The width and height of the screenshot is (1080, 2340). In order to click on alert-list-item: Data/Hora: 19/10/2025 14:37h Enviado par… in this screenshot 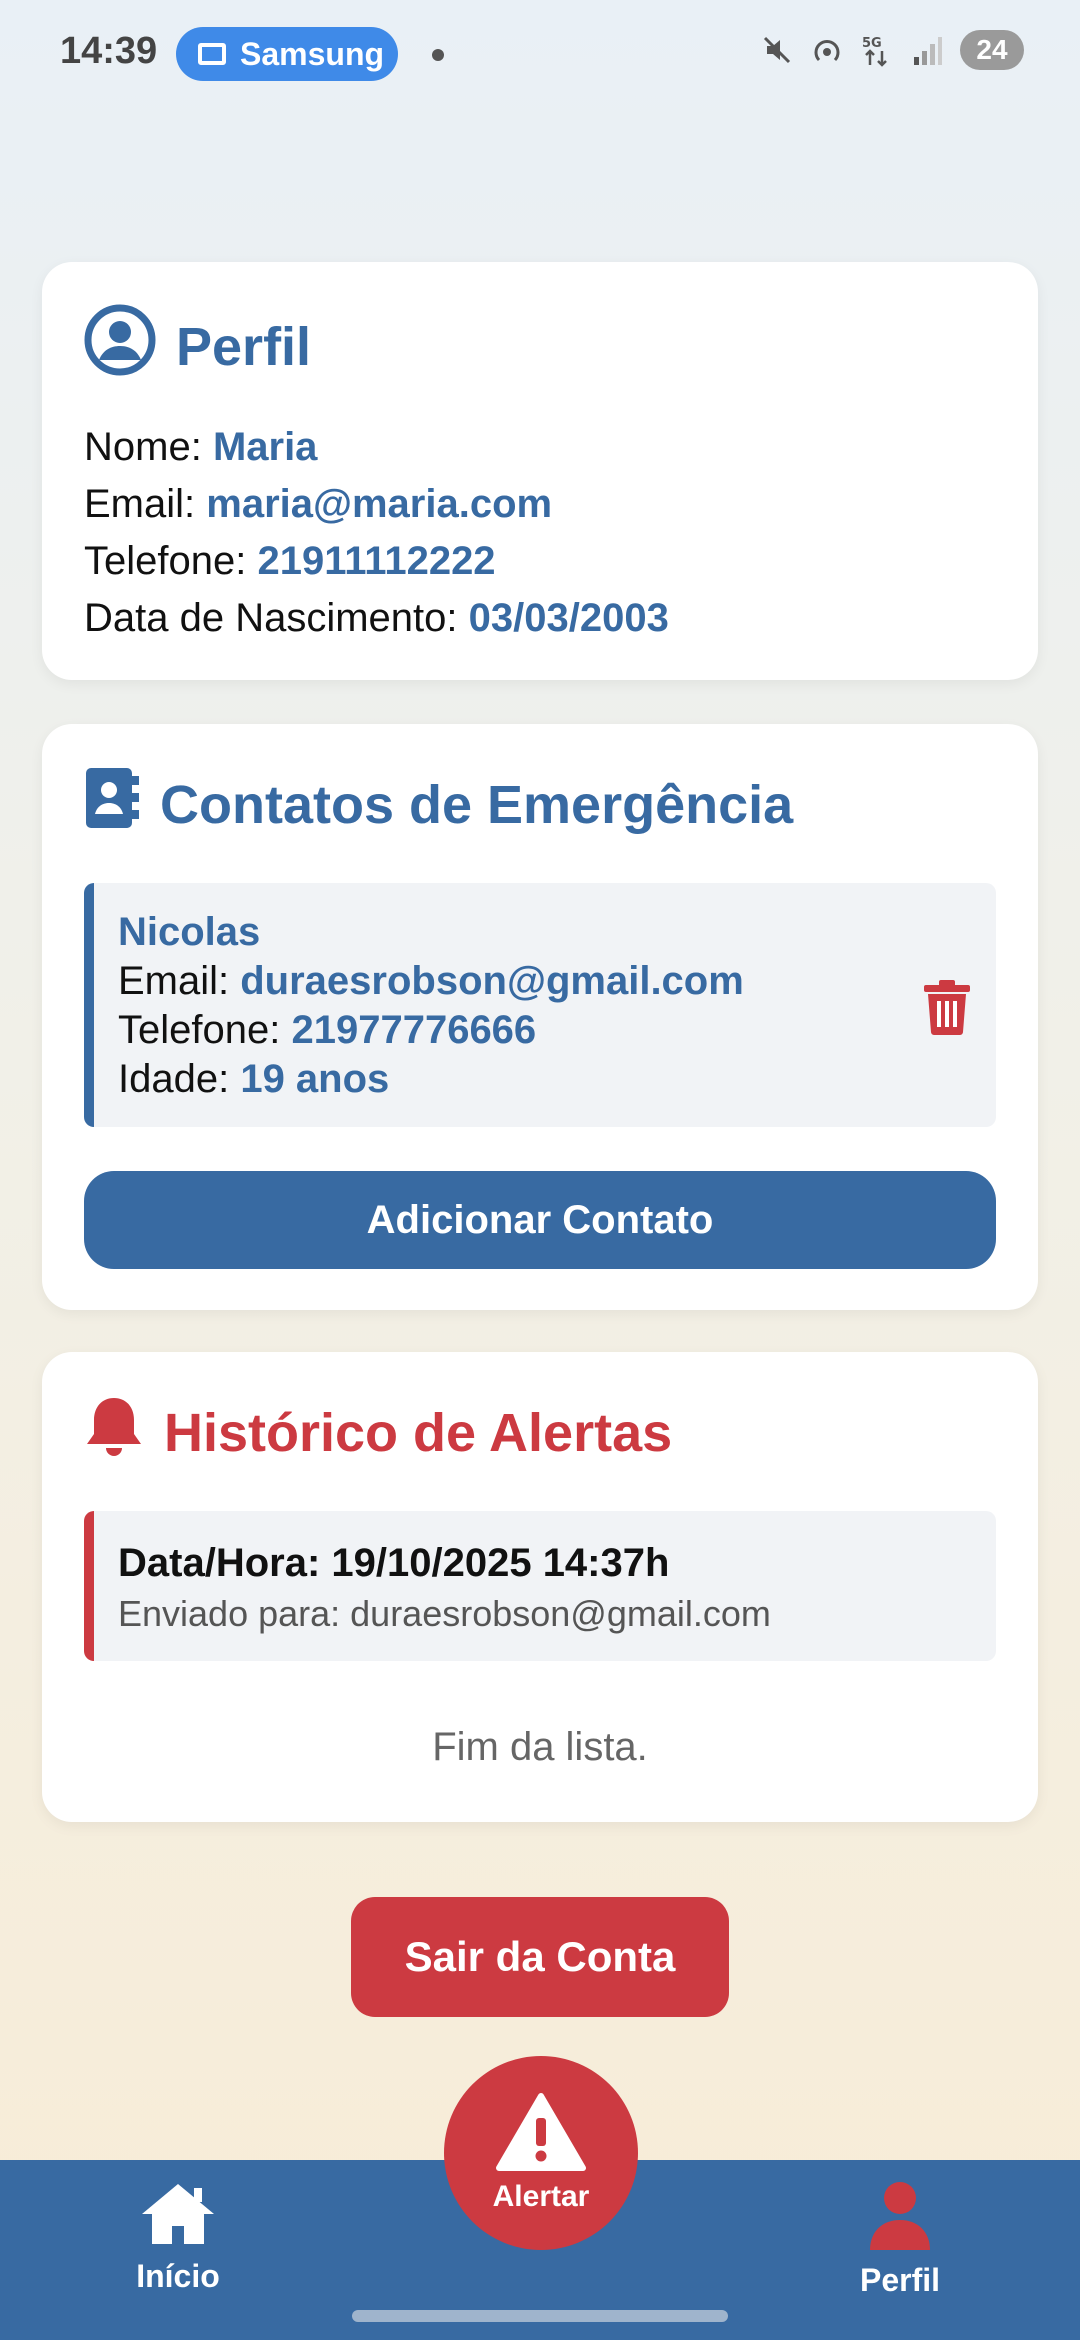, I will do `click(540, 1586)`.